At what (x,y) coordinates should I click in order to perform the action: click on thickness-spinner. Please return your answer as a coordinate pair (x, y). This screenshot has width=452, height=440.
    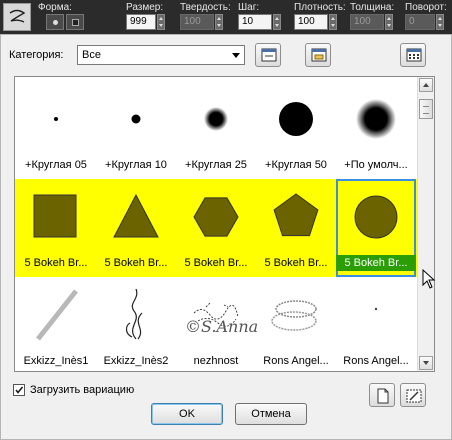
    Looking at the image, I should click on (389, 22).